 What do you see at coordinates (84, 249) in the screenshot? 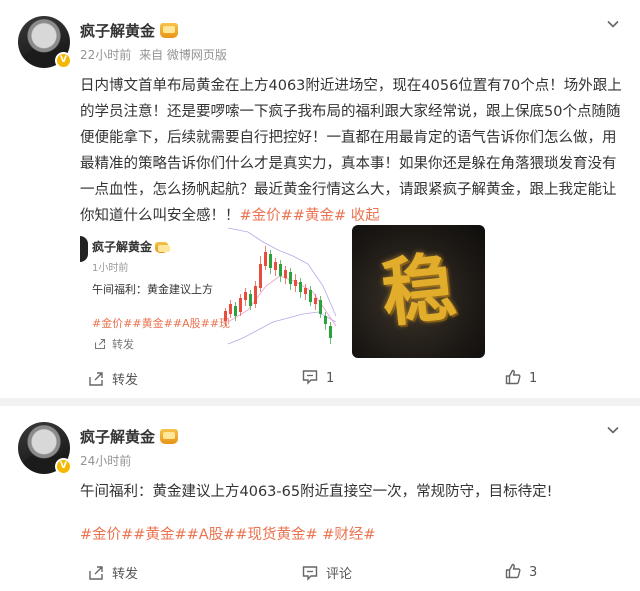
I see `avatar` at bounding box center [84, 249].